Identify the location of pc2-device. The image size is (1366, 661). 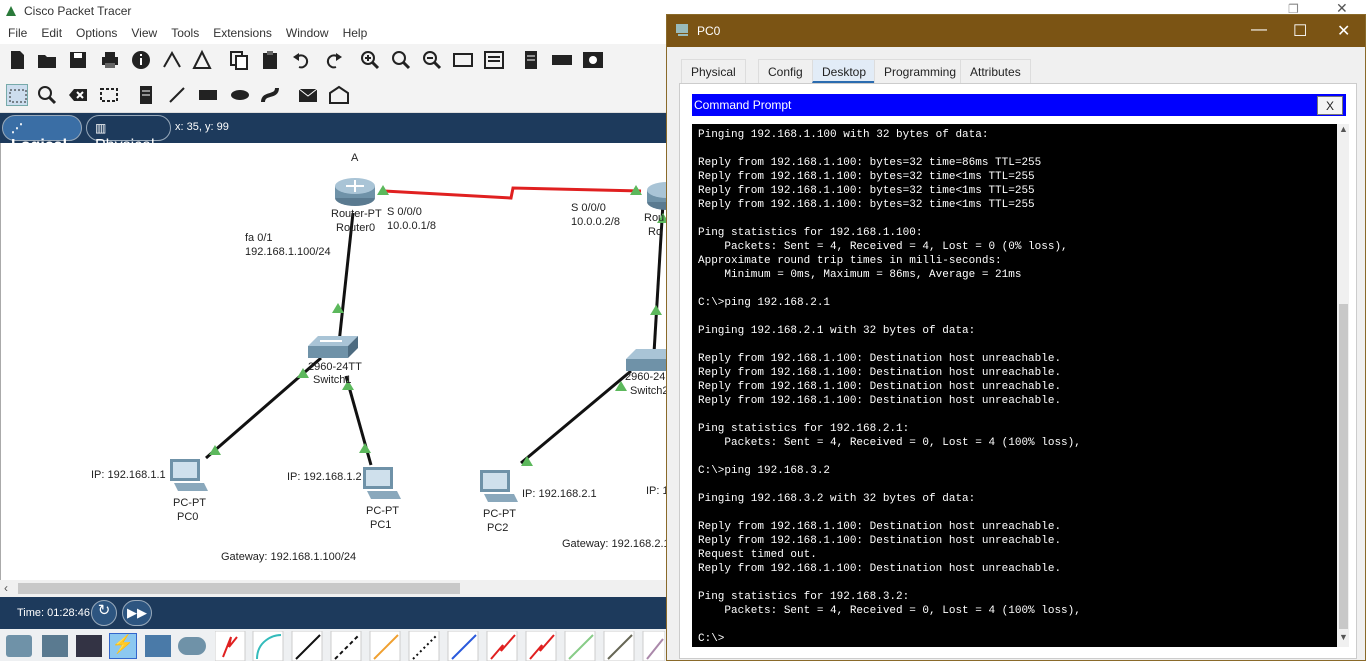
(498, 487).